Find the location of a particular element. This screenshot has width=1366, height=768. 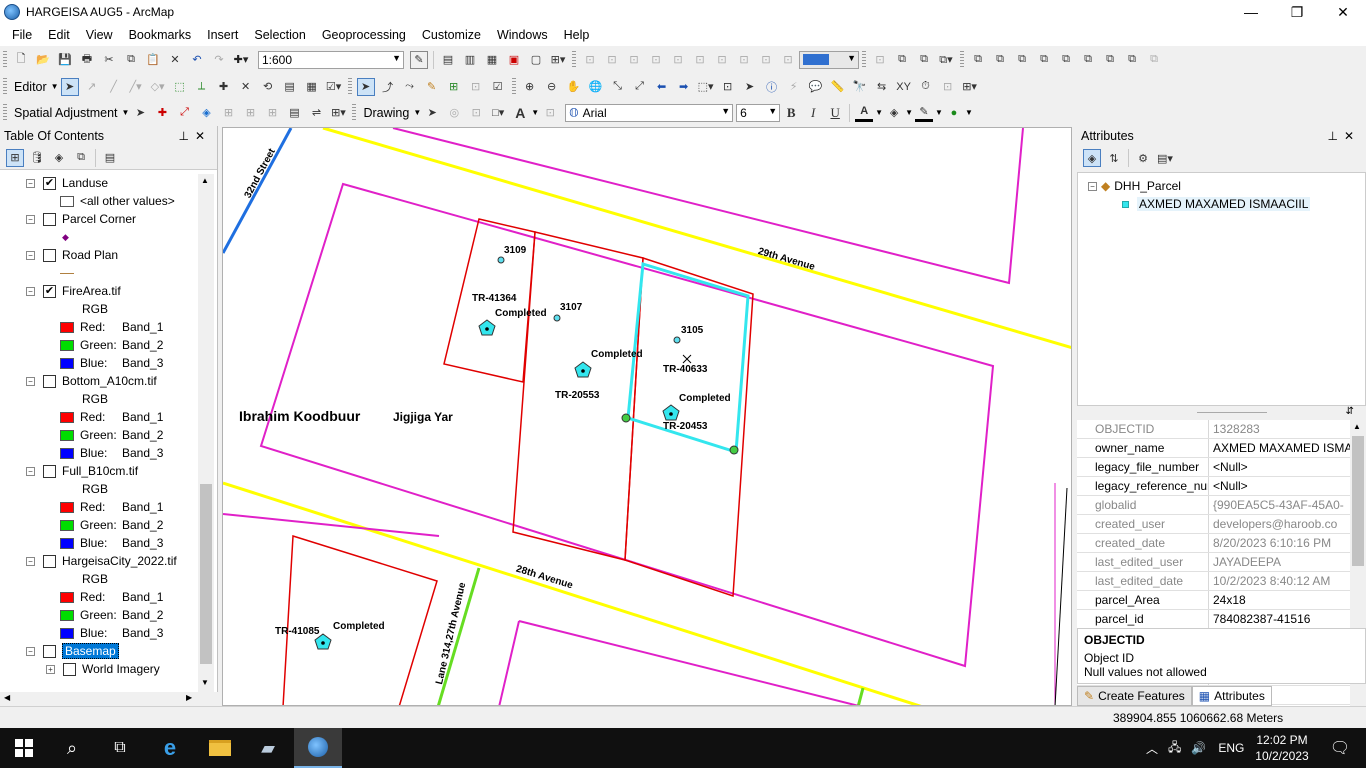

tab-attributes: ▦ Attributes is located at coordinates (1231, 696).